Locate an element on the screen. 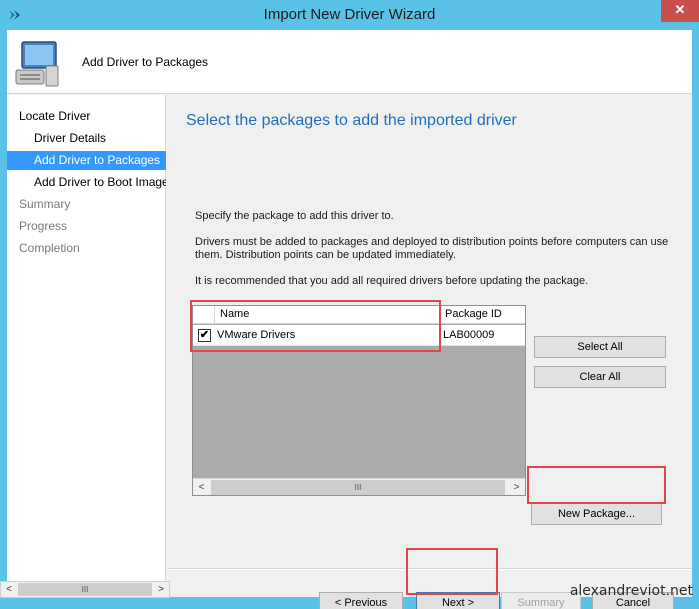 Image resolution: width=699 pixels, height=609 pixels. bottom-scroll-left-icon: < is located at coordinates (9, 589).